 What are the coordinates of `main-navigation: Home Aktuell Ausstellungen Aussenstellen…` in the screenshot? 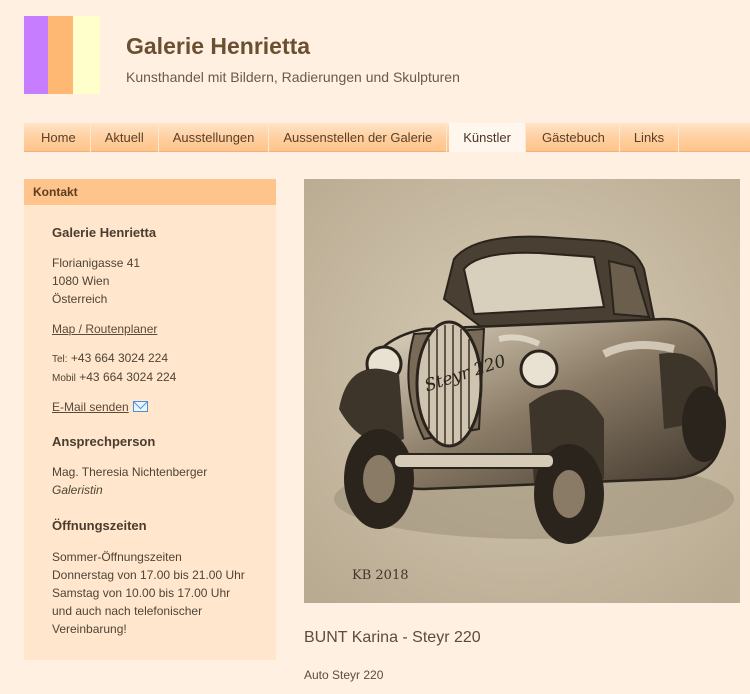 It's located at (387, 137).